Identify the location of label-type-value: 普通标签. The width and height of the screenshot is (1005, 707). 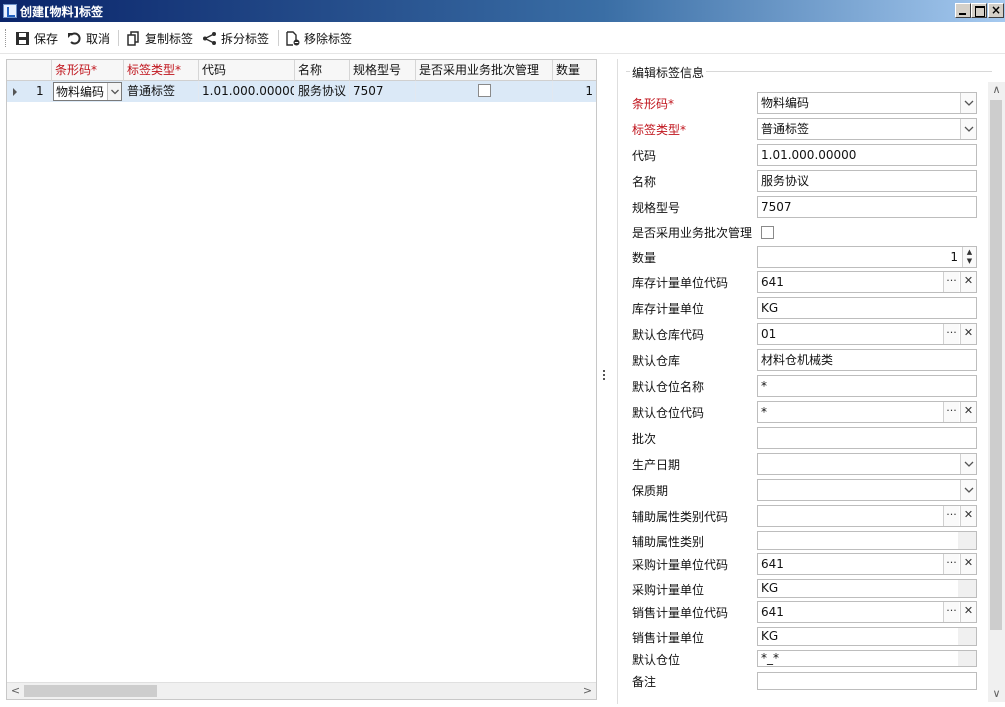
(785, 129).